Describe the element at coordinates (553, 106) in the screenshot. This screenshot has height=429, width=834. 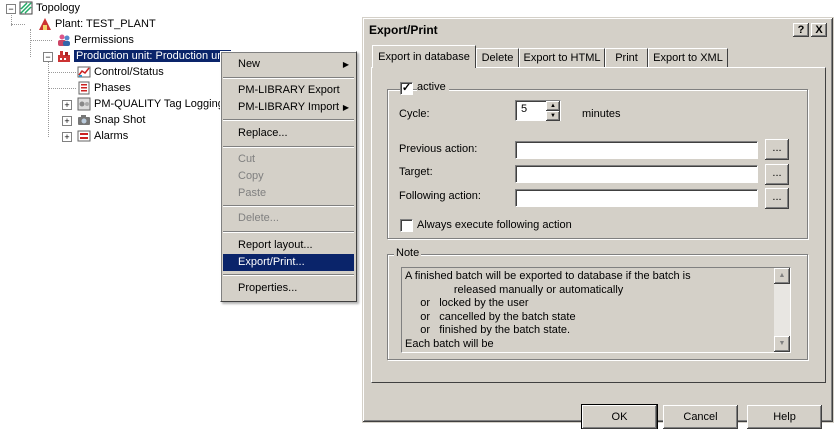
I see `spinner-up-icon: ▲` at that location.